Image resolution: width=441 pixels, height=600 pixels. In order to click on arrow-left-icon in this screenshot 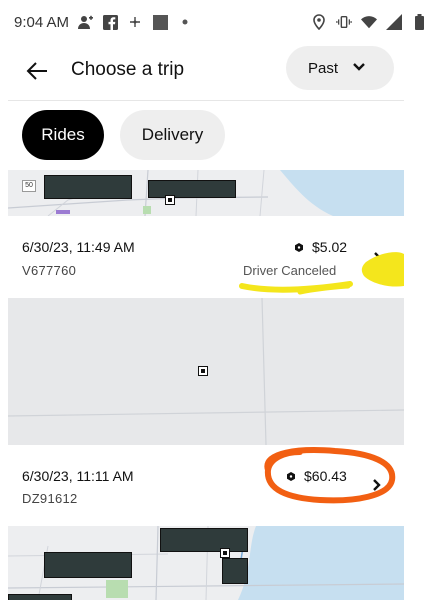, I will do `click(36, 71)`.